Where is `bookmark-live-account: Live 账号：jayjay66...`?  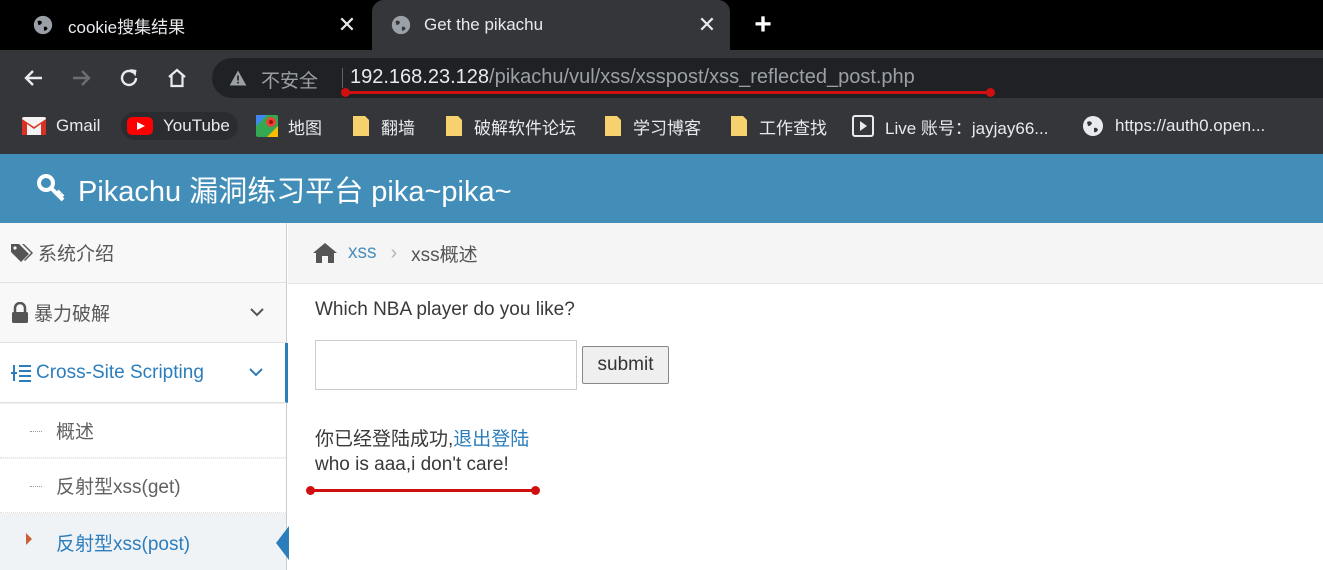
bookmark-live-account: Live 账号：jayjay66... is located at coordinates (949, 126).